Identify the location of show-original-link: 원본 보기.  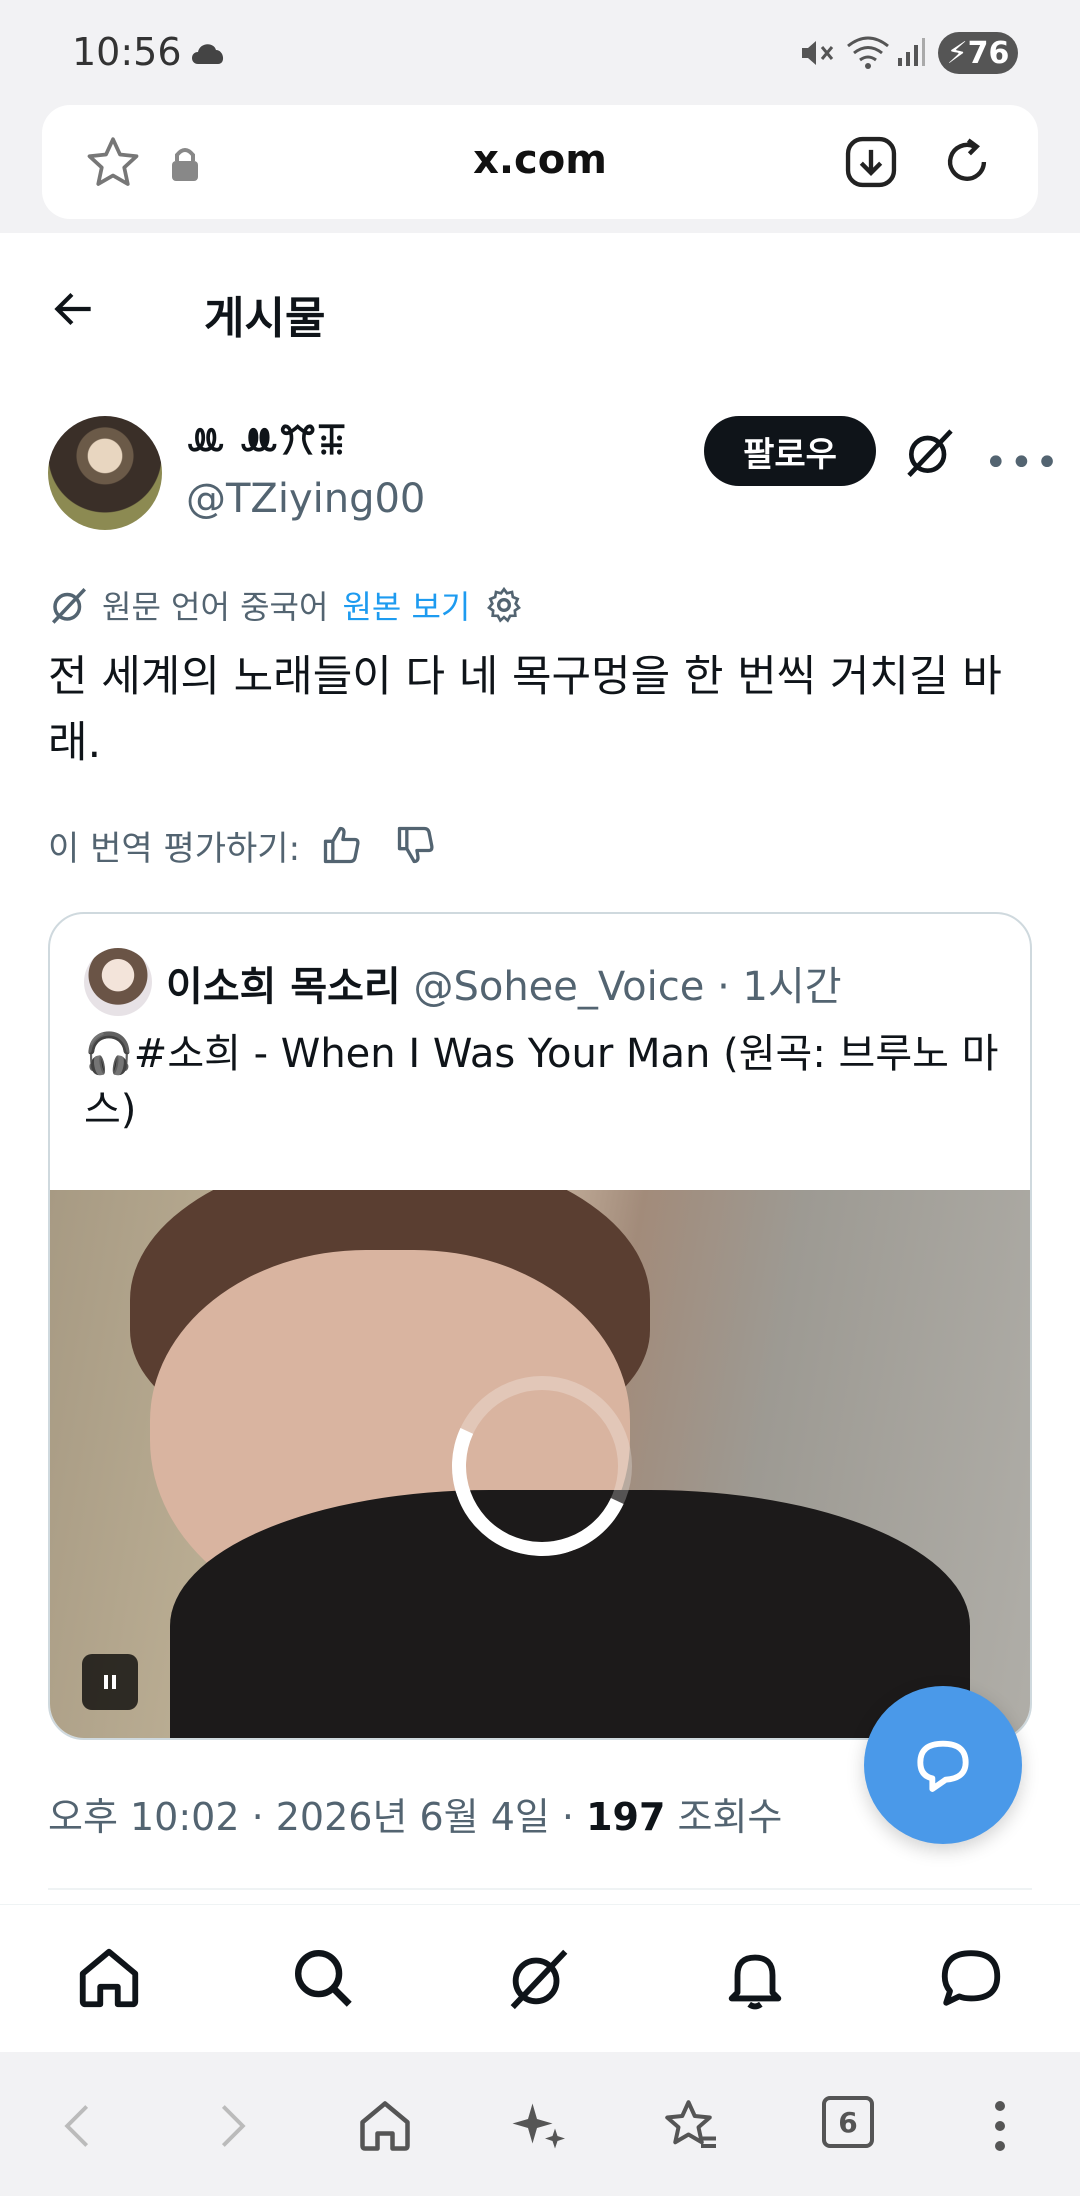
(406, 605).